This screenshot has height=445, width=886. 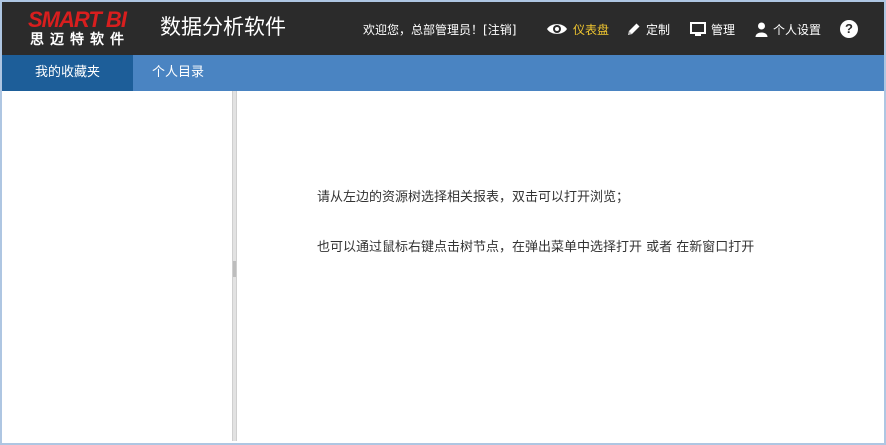 What do you see at coordinates (514, 30) in the screenshot?
I see `welcome-bracket-close: ]` at bounding box center [514, 30].